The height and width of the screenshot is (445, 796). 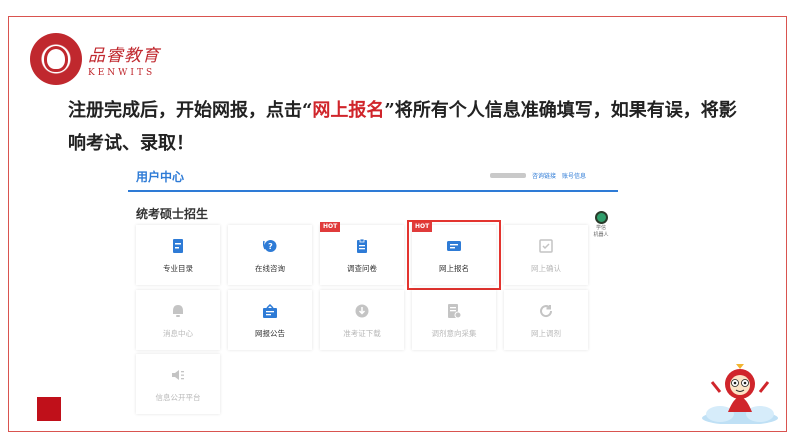 What do you see at coordinates (740, 394) in the screenshot?
I see `mascot-illustration-icon` at bounding box center [740, 394].